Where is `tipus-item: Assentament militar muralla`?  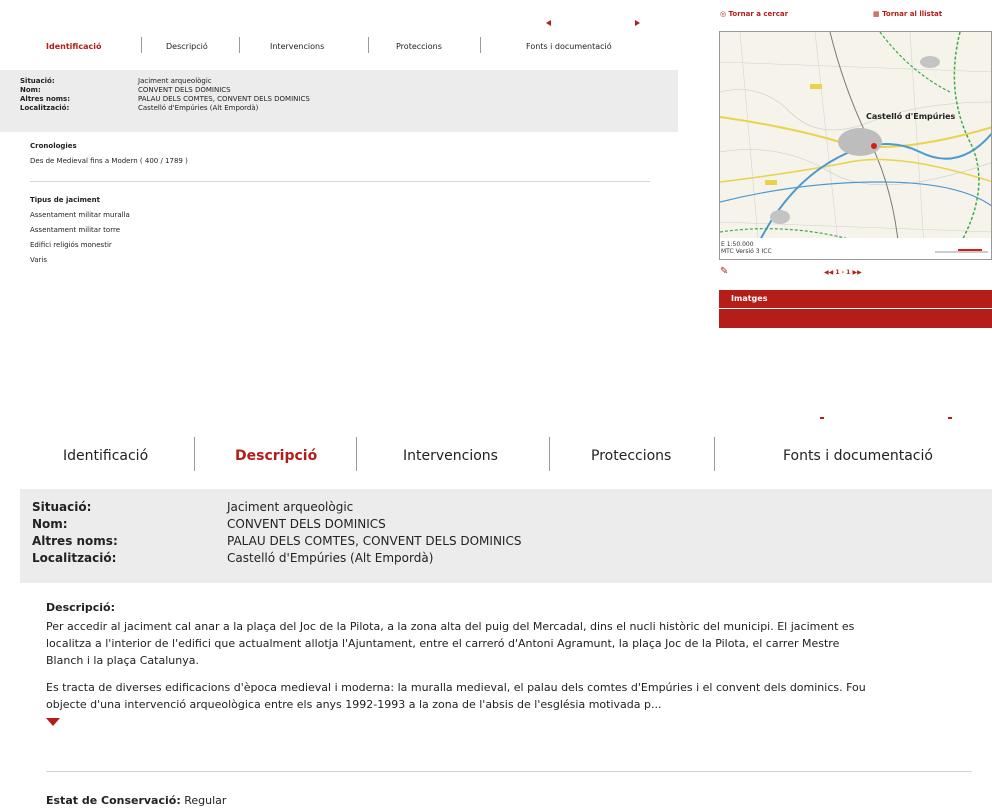
tipus-item: Assentament militar muralla is located at coordinates (80, 215).